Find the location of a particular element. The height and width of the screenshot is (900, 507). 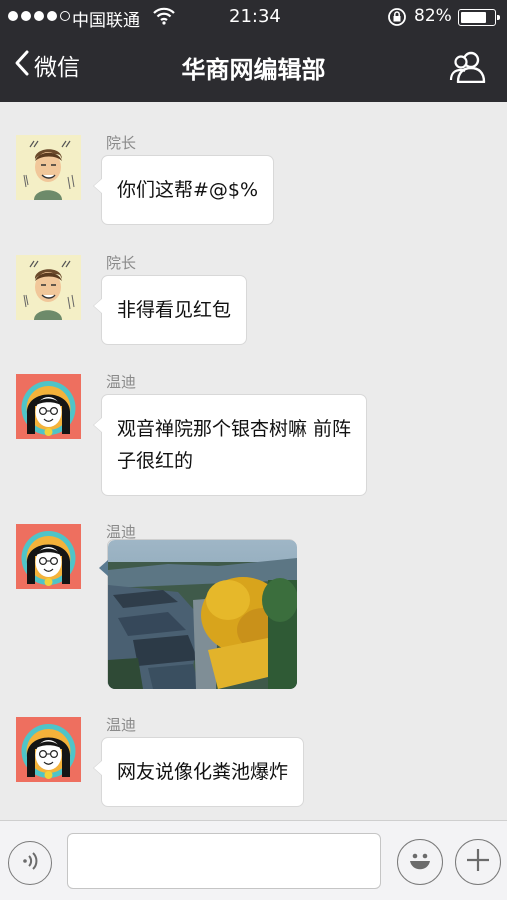

status-bar: 中国联通 21:34 82% is located at coordinates (253, 17).